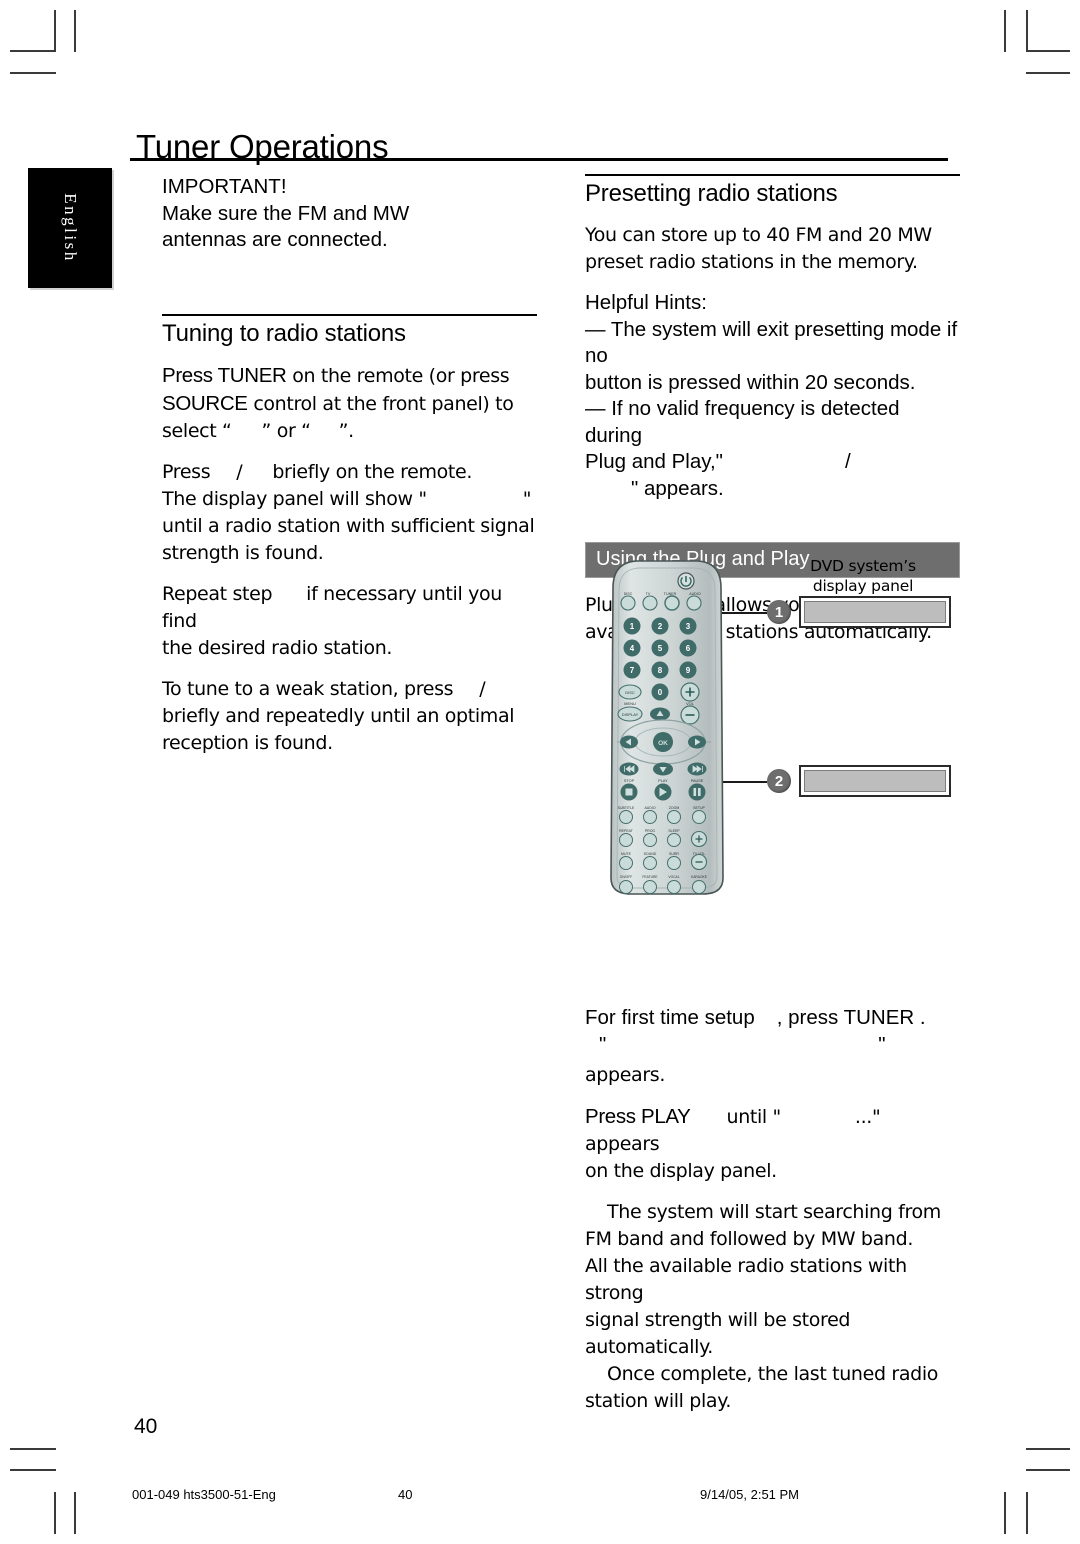  Describe the element at coordinates (146, 1426) in the screenshot. I see `page-number: 40` at that location.